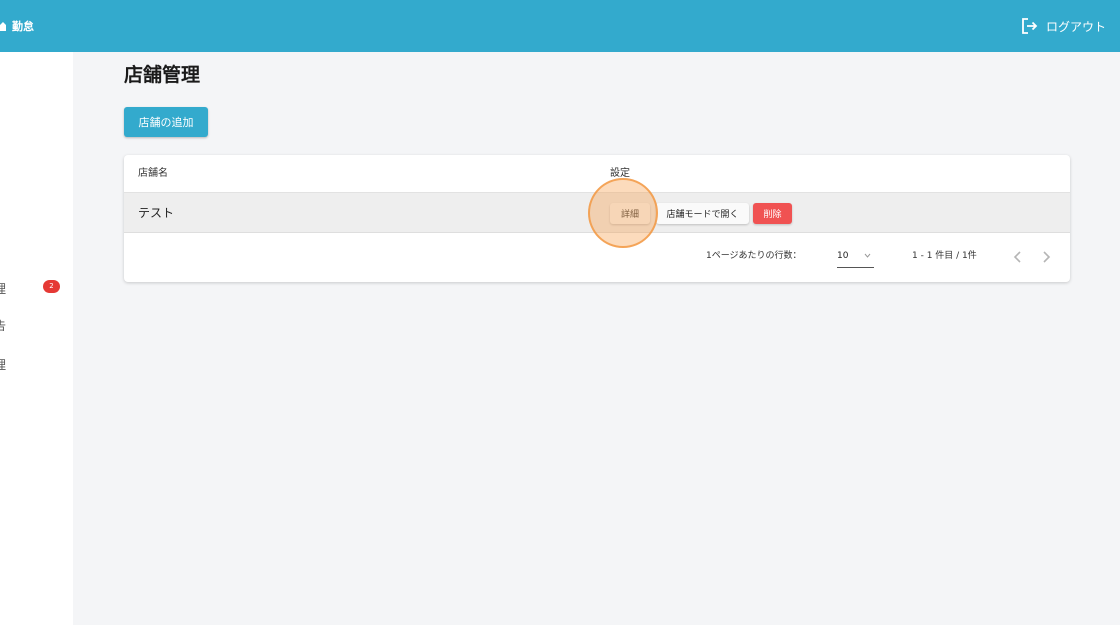 Image resolution: width=1120 pixels, height=625 pixels. I want to click on open-store-mode-button: 店舗モードで開く, so click(702, 213).